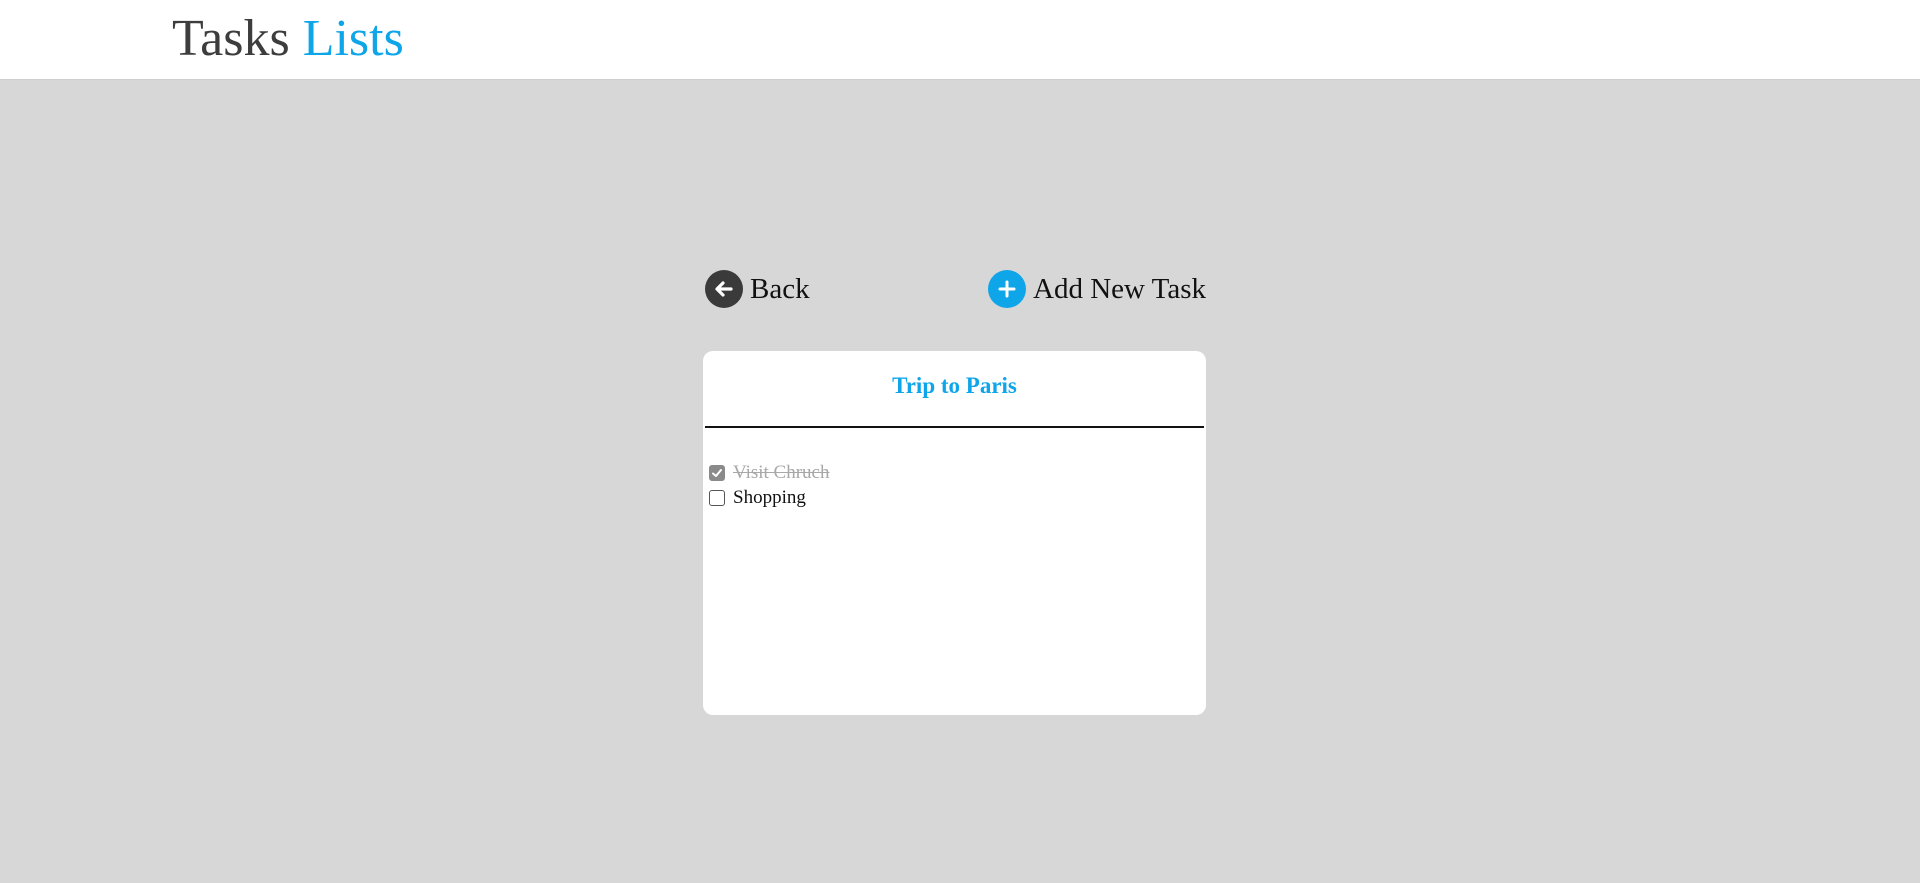 The height and width of the screenshot is (883, 1920). What do you see at coordinates (954, 385) in the screenshot?
I see `list-title: Trip to Paris` at bounding box center [954, 385].